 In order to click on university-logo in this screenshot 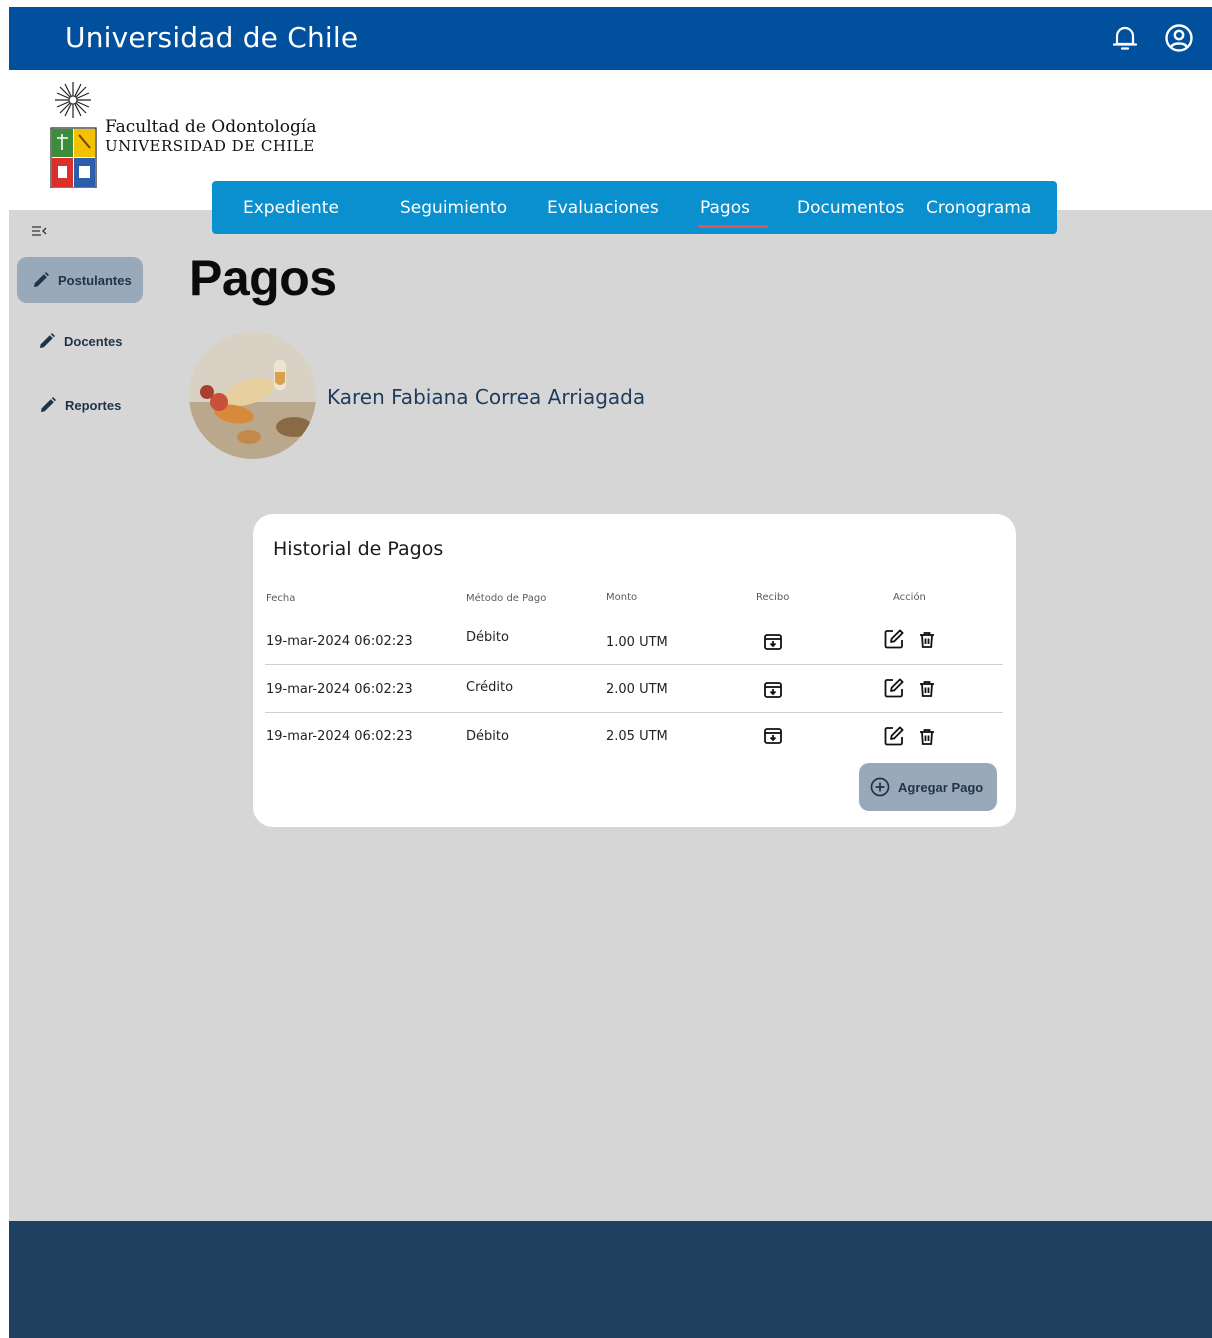, I will do `click(79, 134)`.